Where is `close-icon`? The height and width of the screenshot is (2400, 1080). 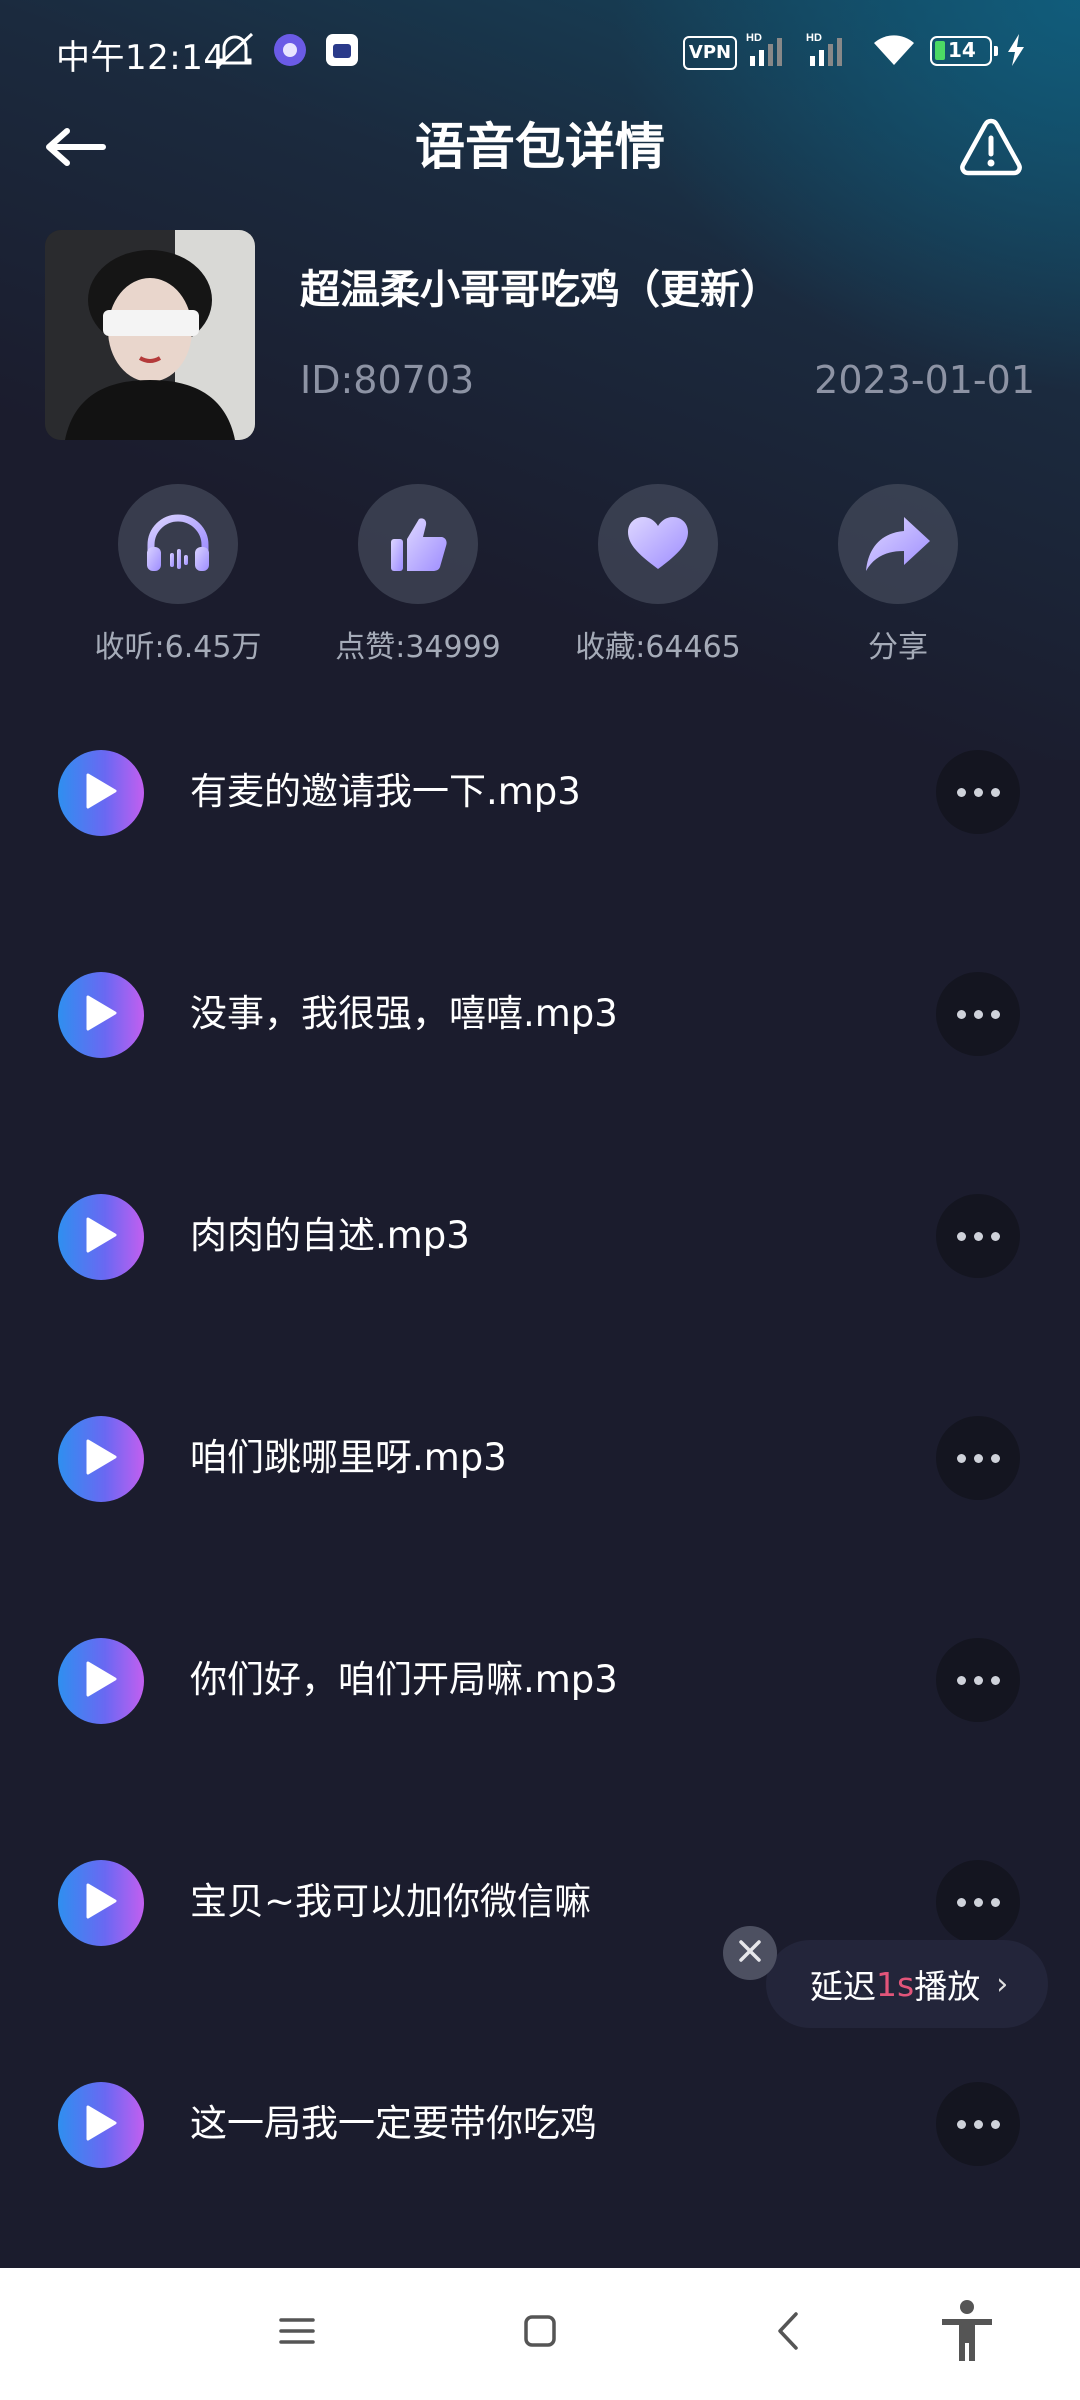
close-icon is located at coordinates (750, 1953).